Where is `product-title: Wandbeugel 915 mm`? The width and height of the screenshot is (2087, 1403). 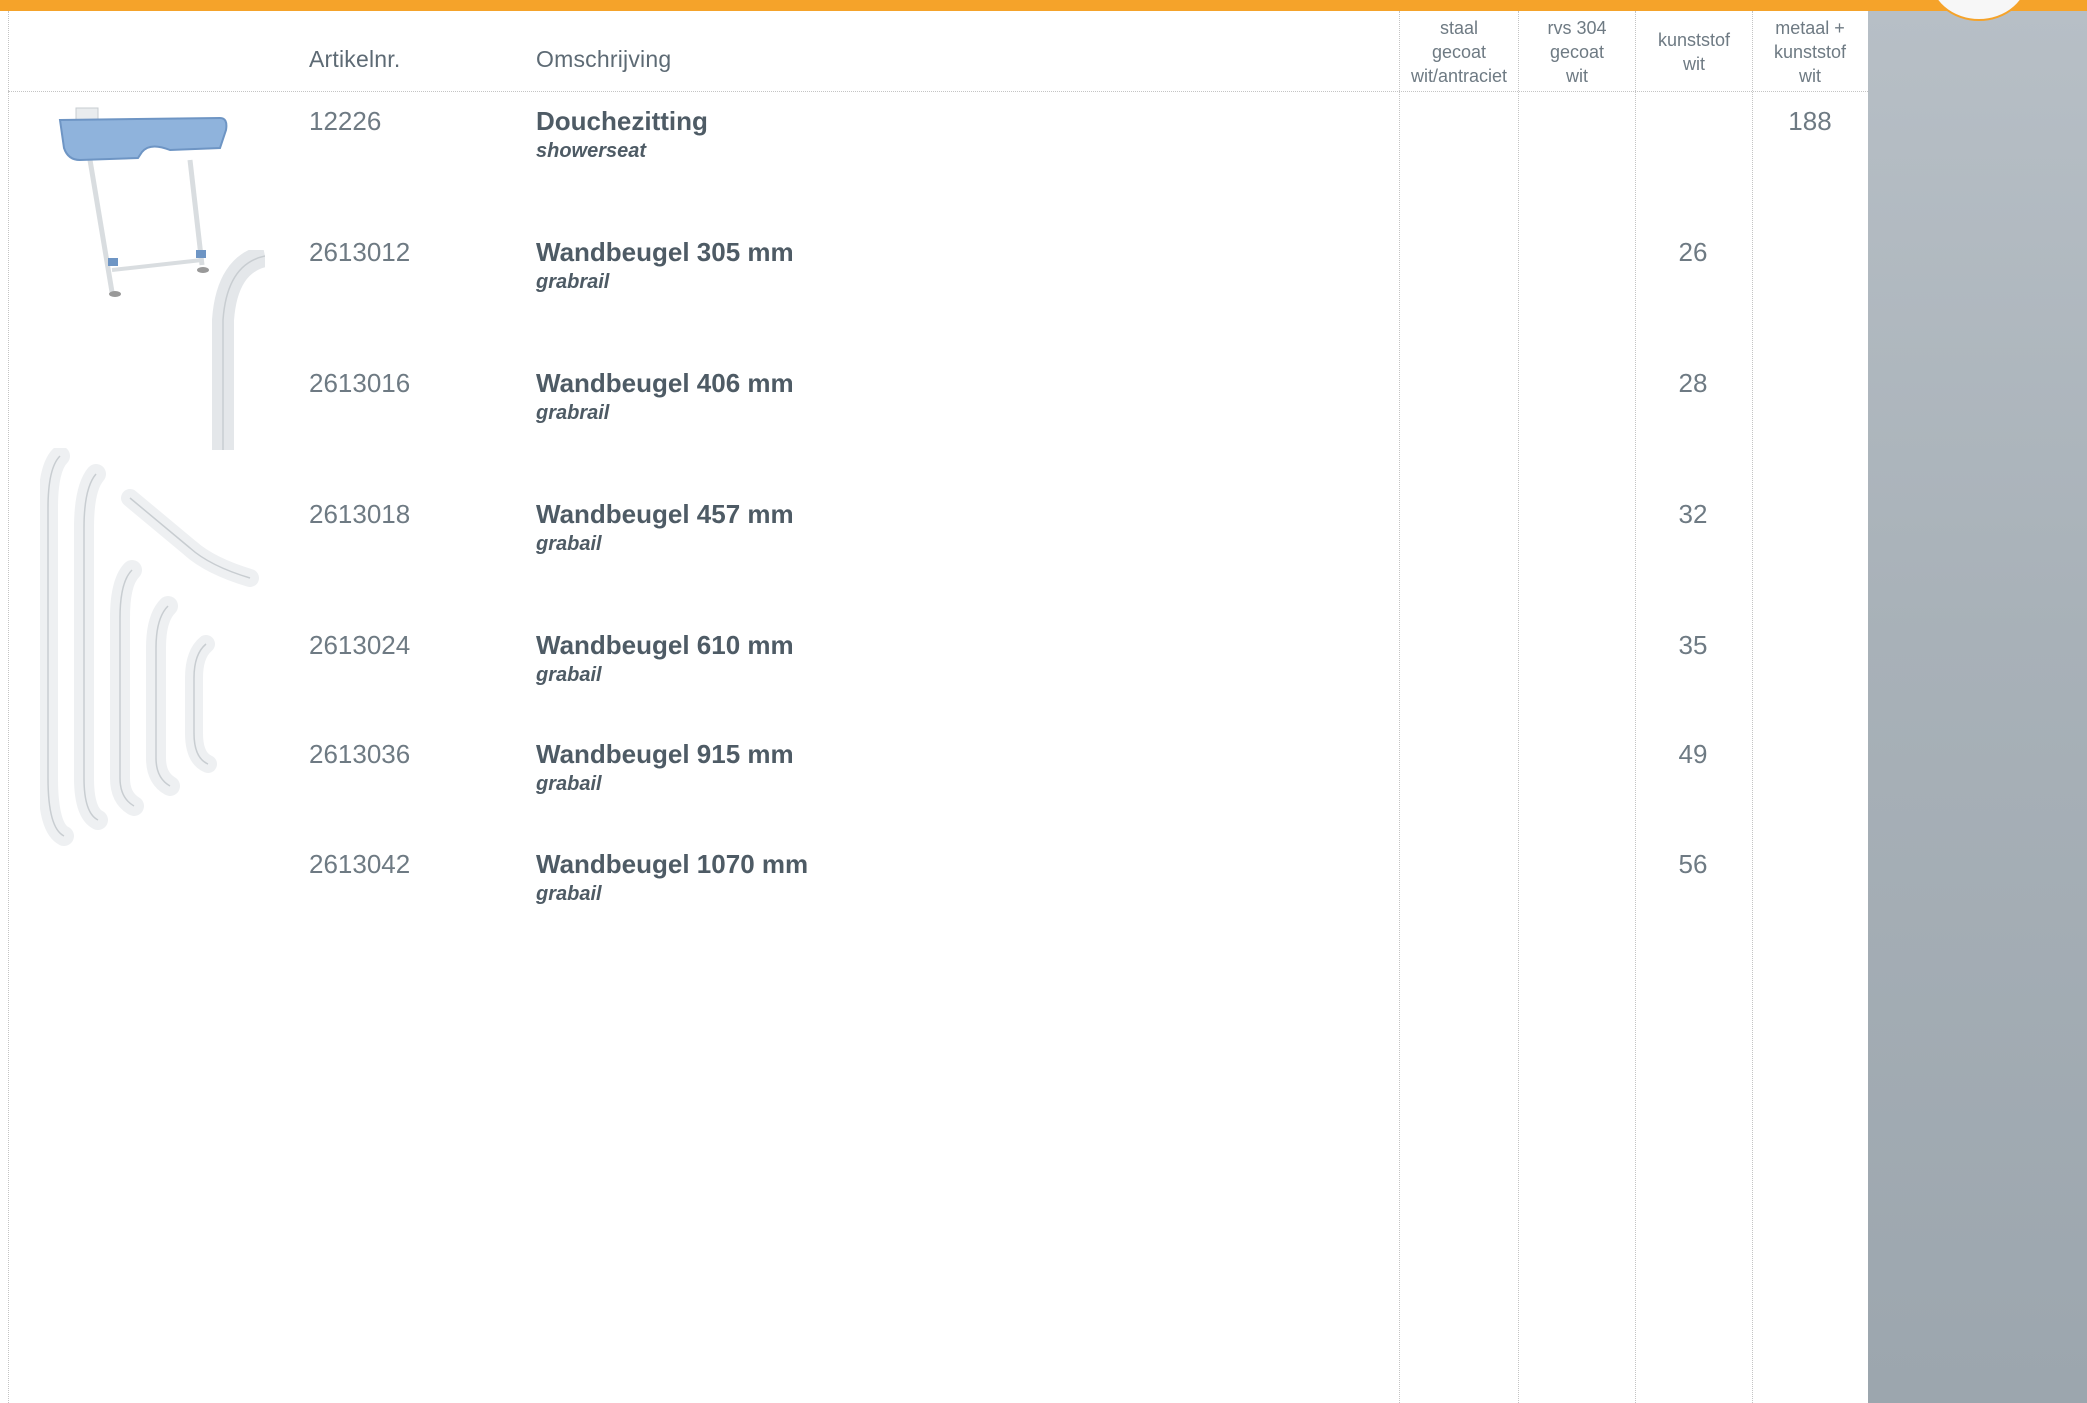 product-title: Wandbeugel 915 mm is located at coordinates (665, 754).